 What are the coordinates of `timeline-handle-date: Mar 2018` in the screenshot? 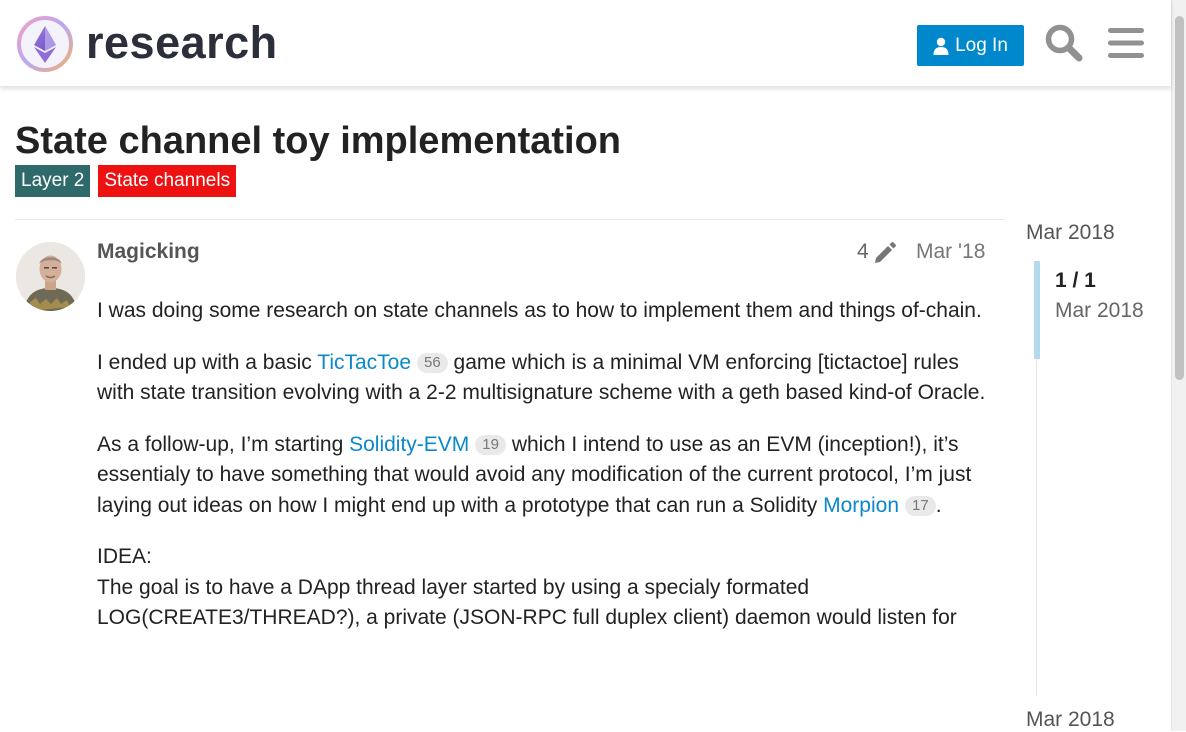 It's located at (1099, 310).